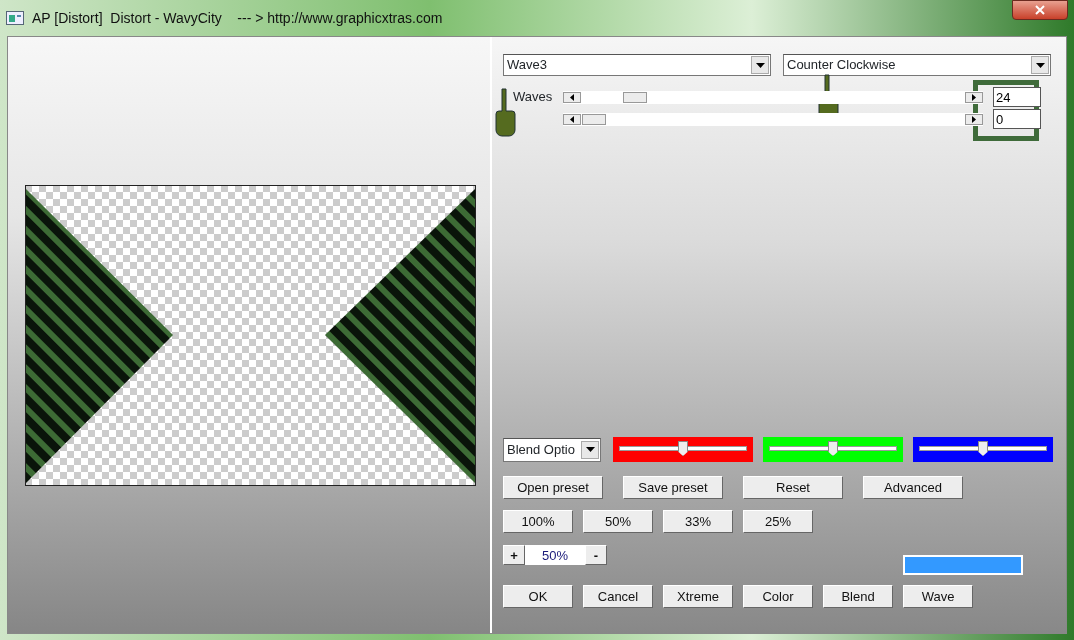 Image resolution: width=1074 pixels, height=640 pixels. What do you see at coordinates (555, 555) in the screenshot?
I see `zoom-field: 50%` at bounding box center [555, 555].